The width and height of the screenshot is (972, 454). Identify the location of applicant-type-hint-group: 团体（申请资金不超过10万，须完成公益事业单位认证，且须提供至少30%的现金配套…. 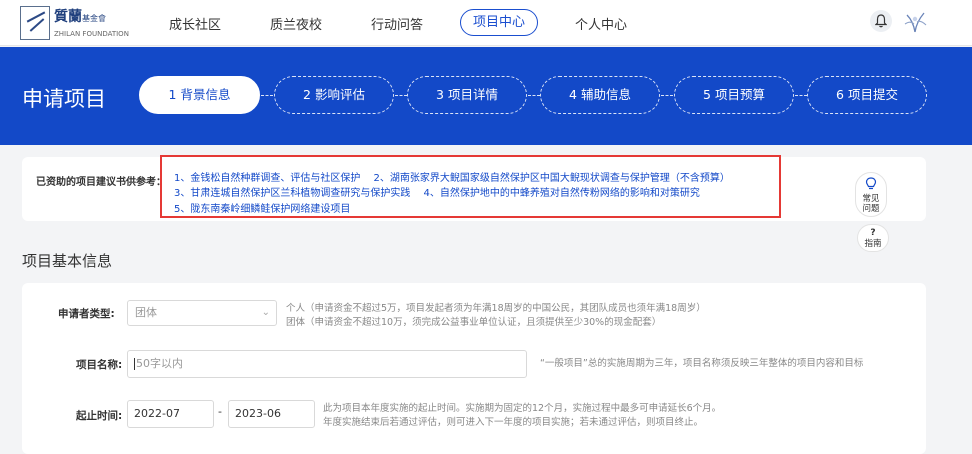
(474, 322).